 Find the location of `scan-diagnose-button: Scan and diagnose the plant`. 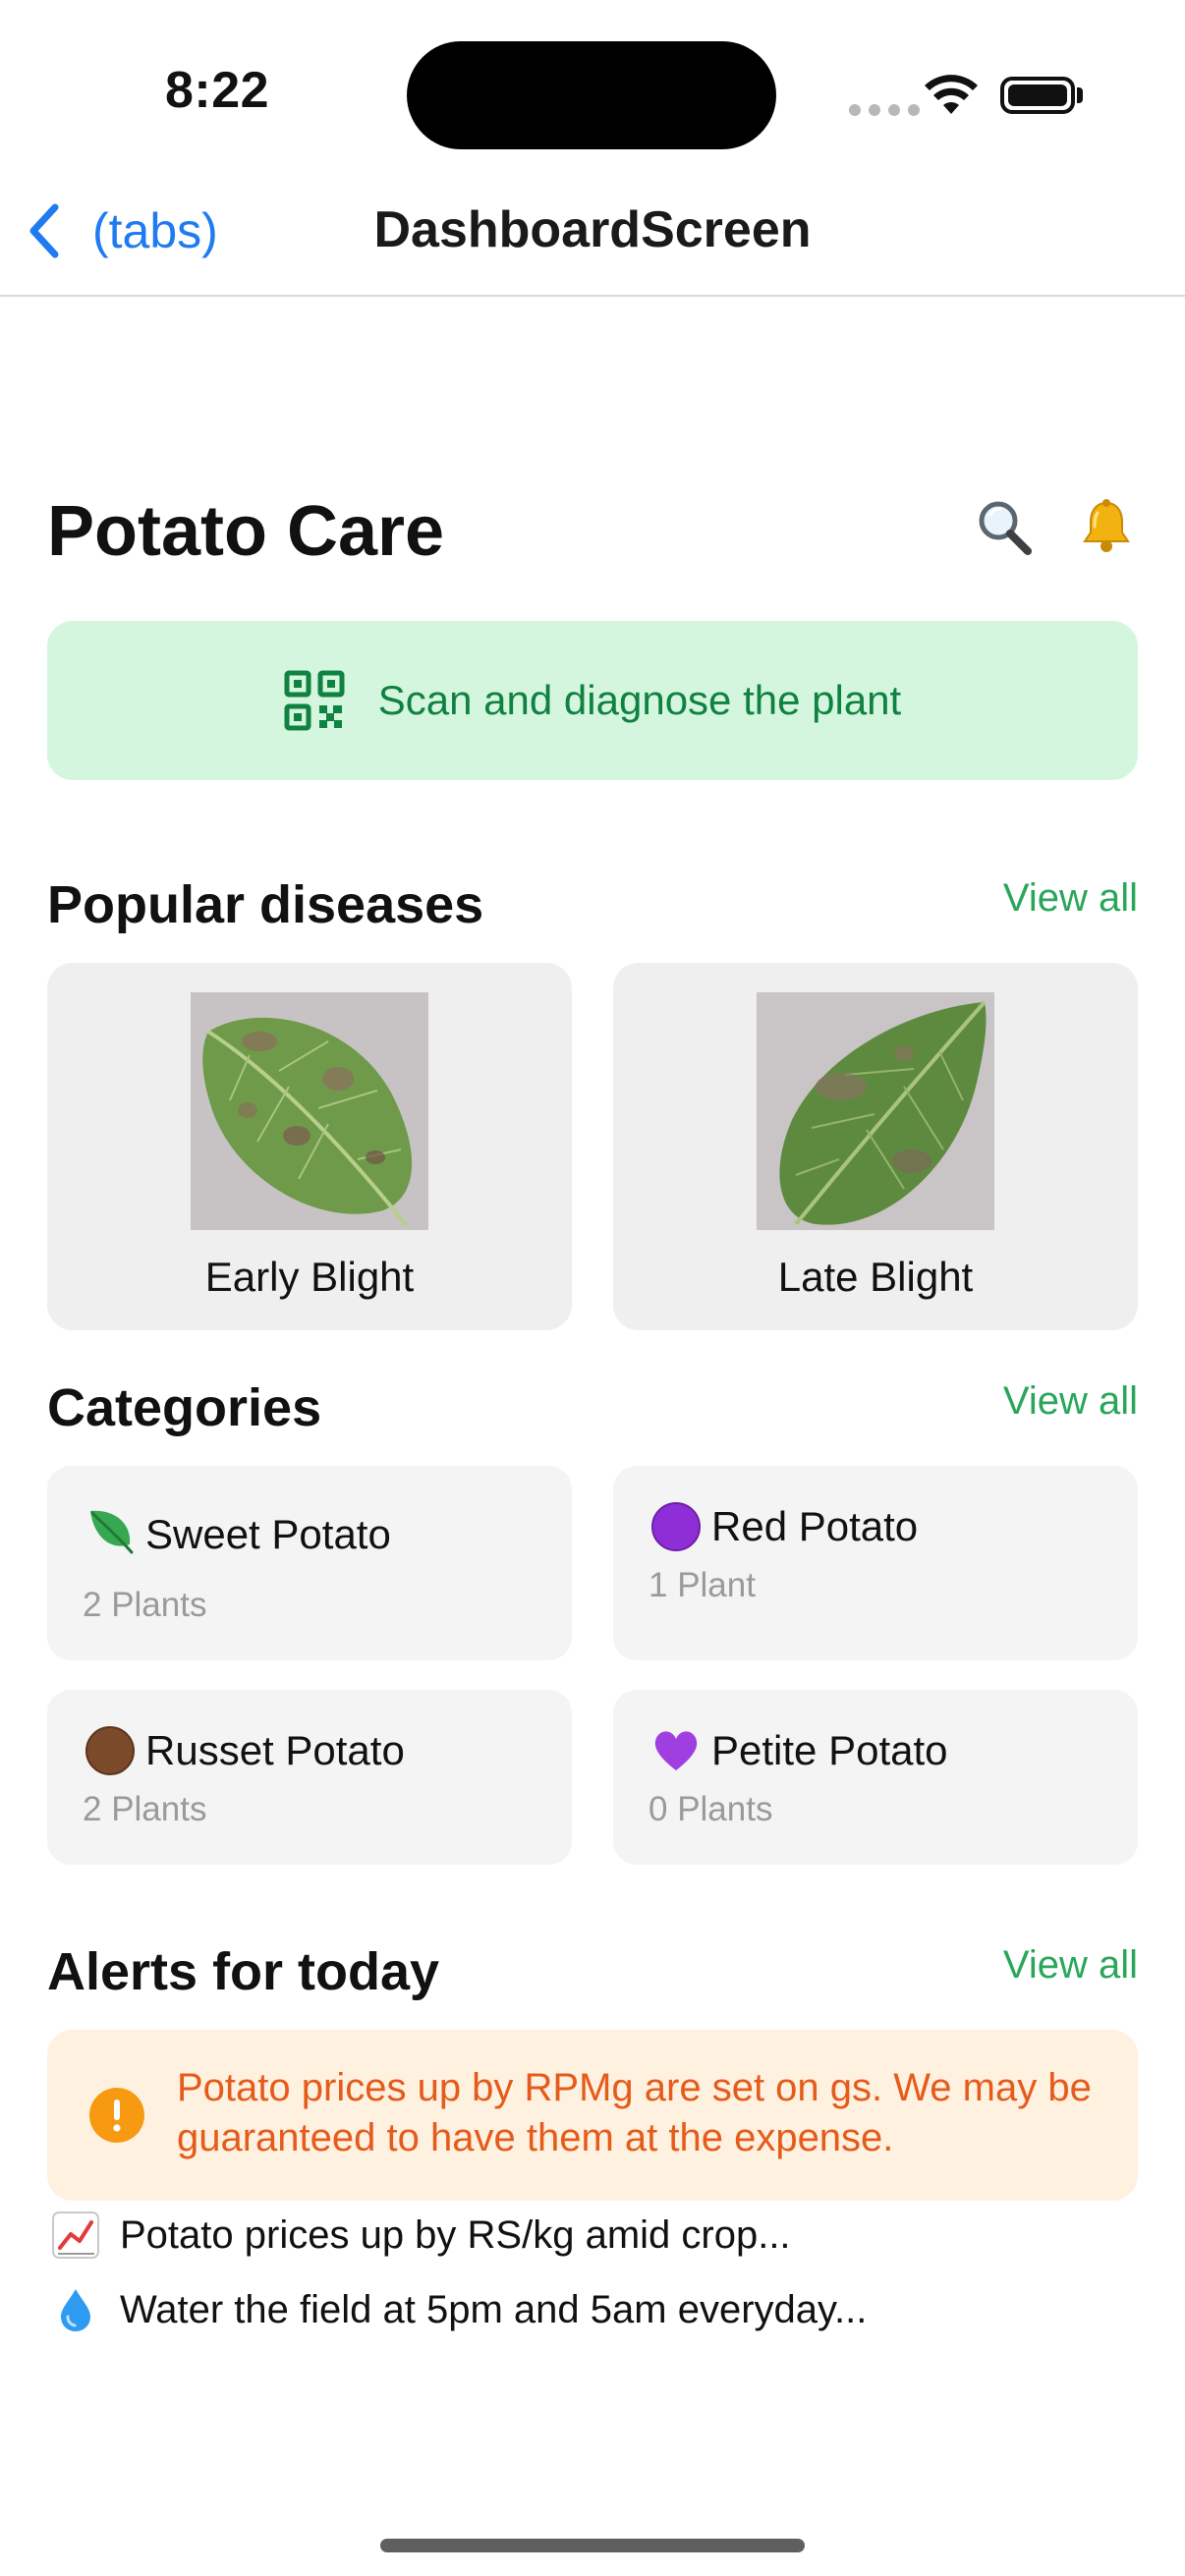

scan-diagnose-button: Scan and diagnose the plant is located at coordinates (592, 700).